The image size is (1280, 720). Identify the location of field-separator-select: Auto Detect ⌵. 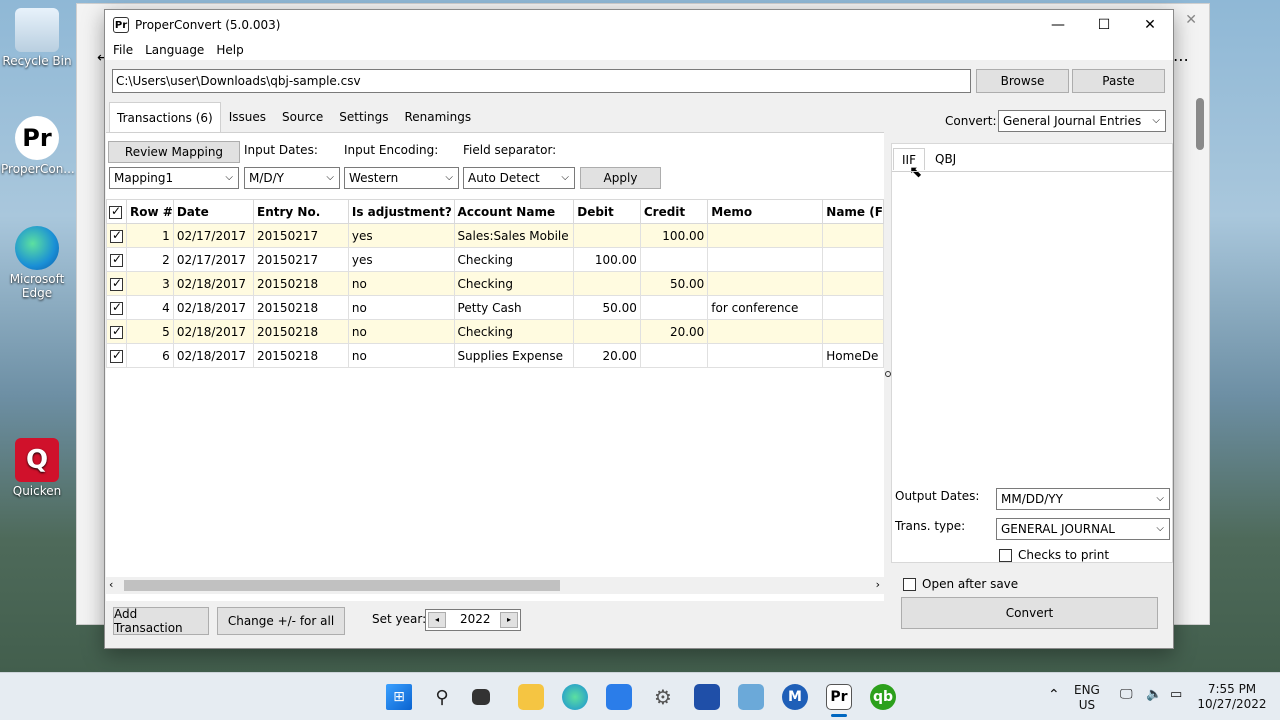
(519, 178).